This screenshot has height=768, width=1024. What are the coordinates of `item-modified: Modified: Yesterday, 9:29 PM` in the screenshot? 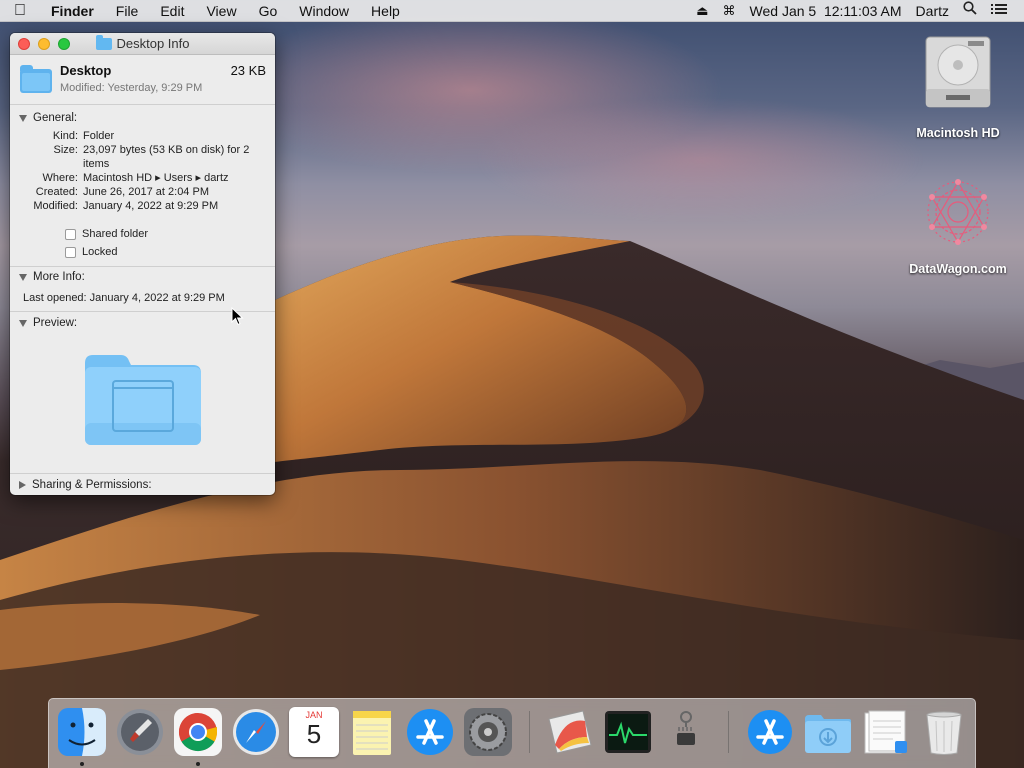 It's located at (131, 88).